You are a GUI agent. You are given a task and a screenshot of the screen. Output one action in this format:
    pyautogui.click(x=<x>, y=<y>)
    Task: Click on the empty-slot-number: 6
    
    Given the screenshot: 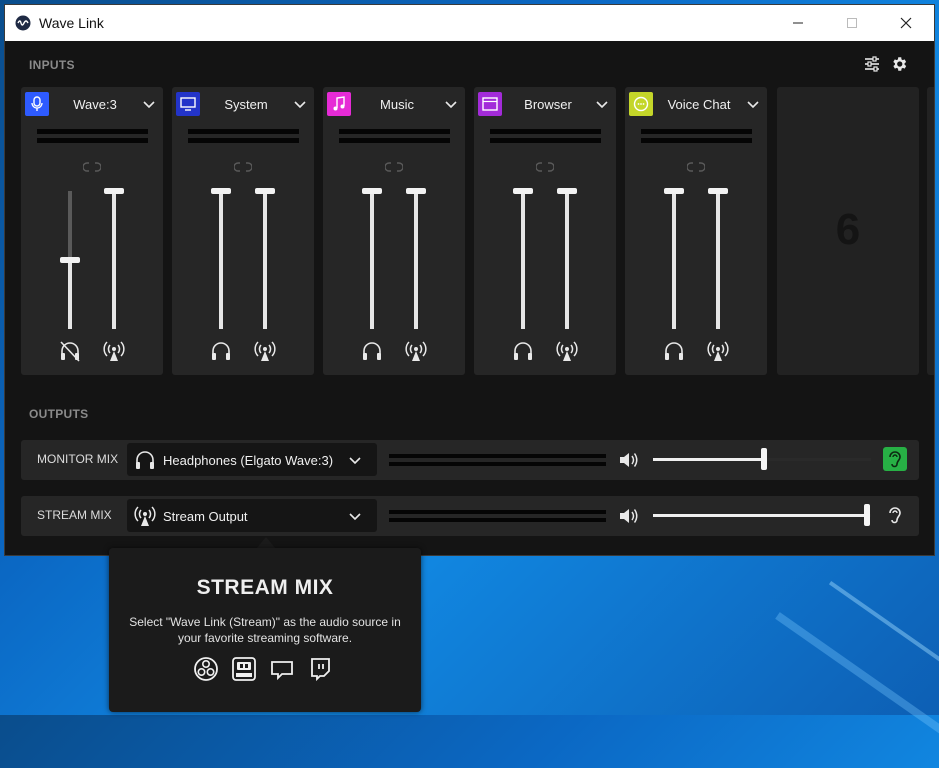 What is the action you would take?
    pyautogui.click(x=848, y=229)
    